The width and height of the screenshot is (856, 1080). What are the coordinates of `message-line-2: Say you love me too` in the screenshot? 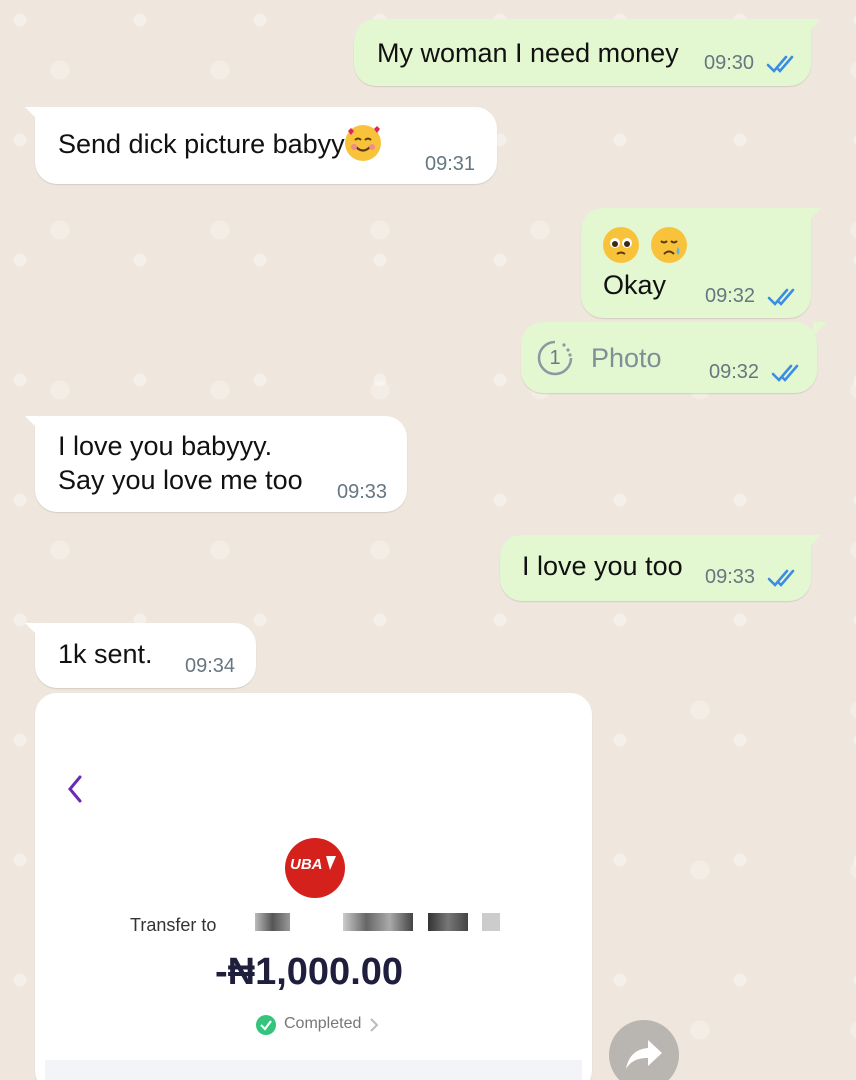 It's located at (180, 480).